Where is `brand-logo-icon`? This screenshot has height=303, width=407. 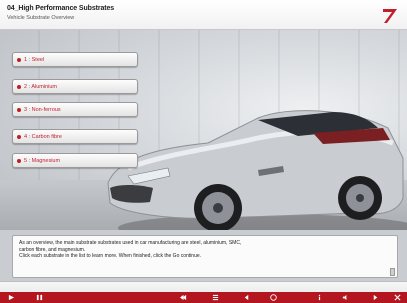 brand-logo-icon is located at coordinates (390, 16).